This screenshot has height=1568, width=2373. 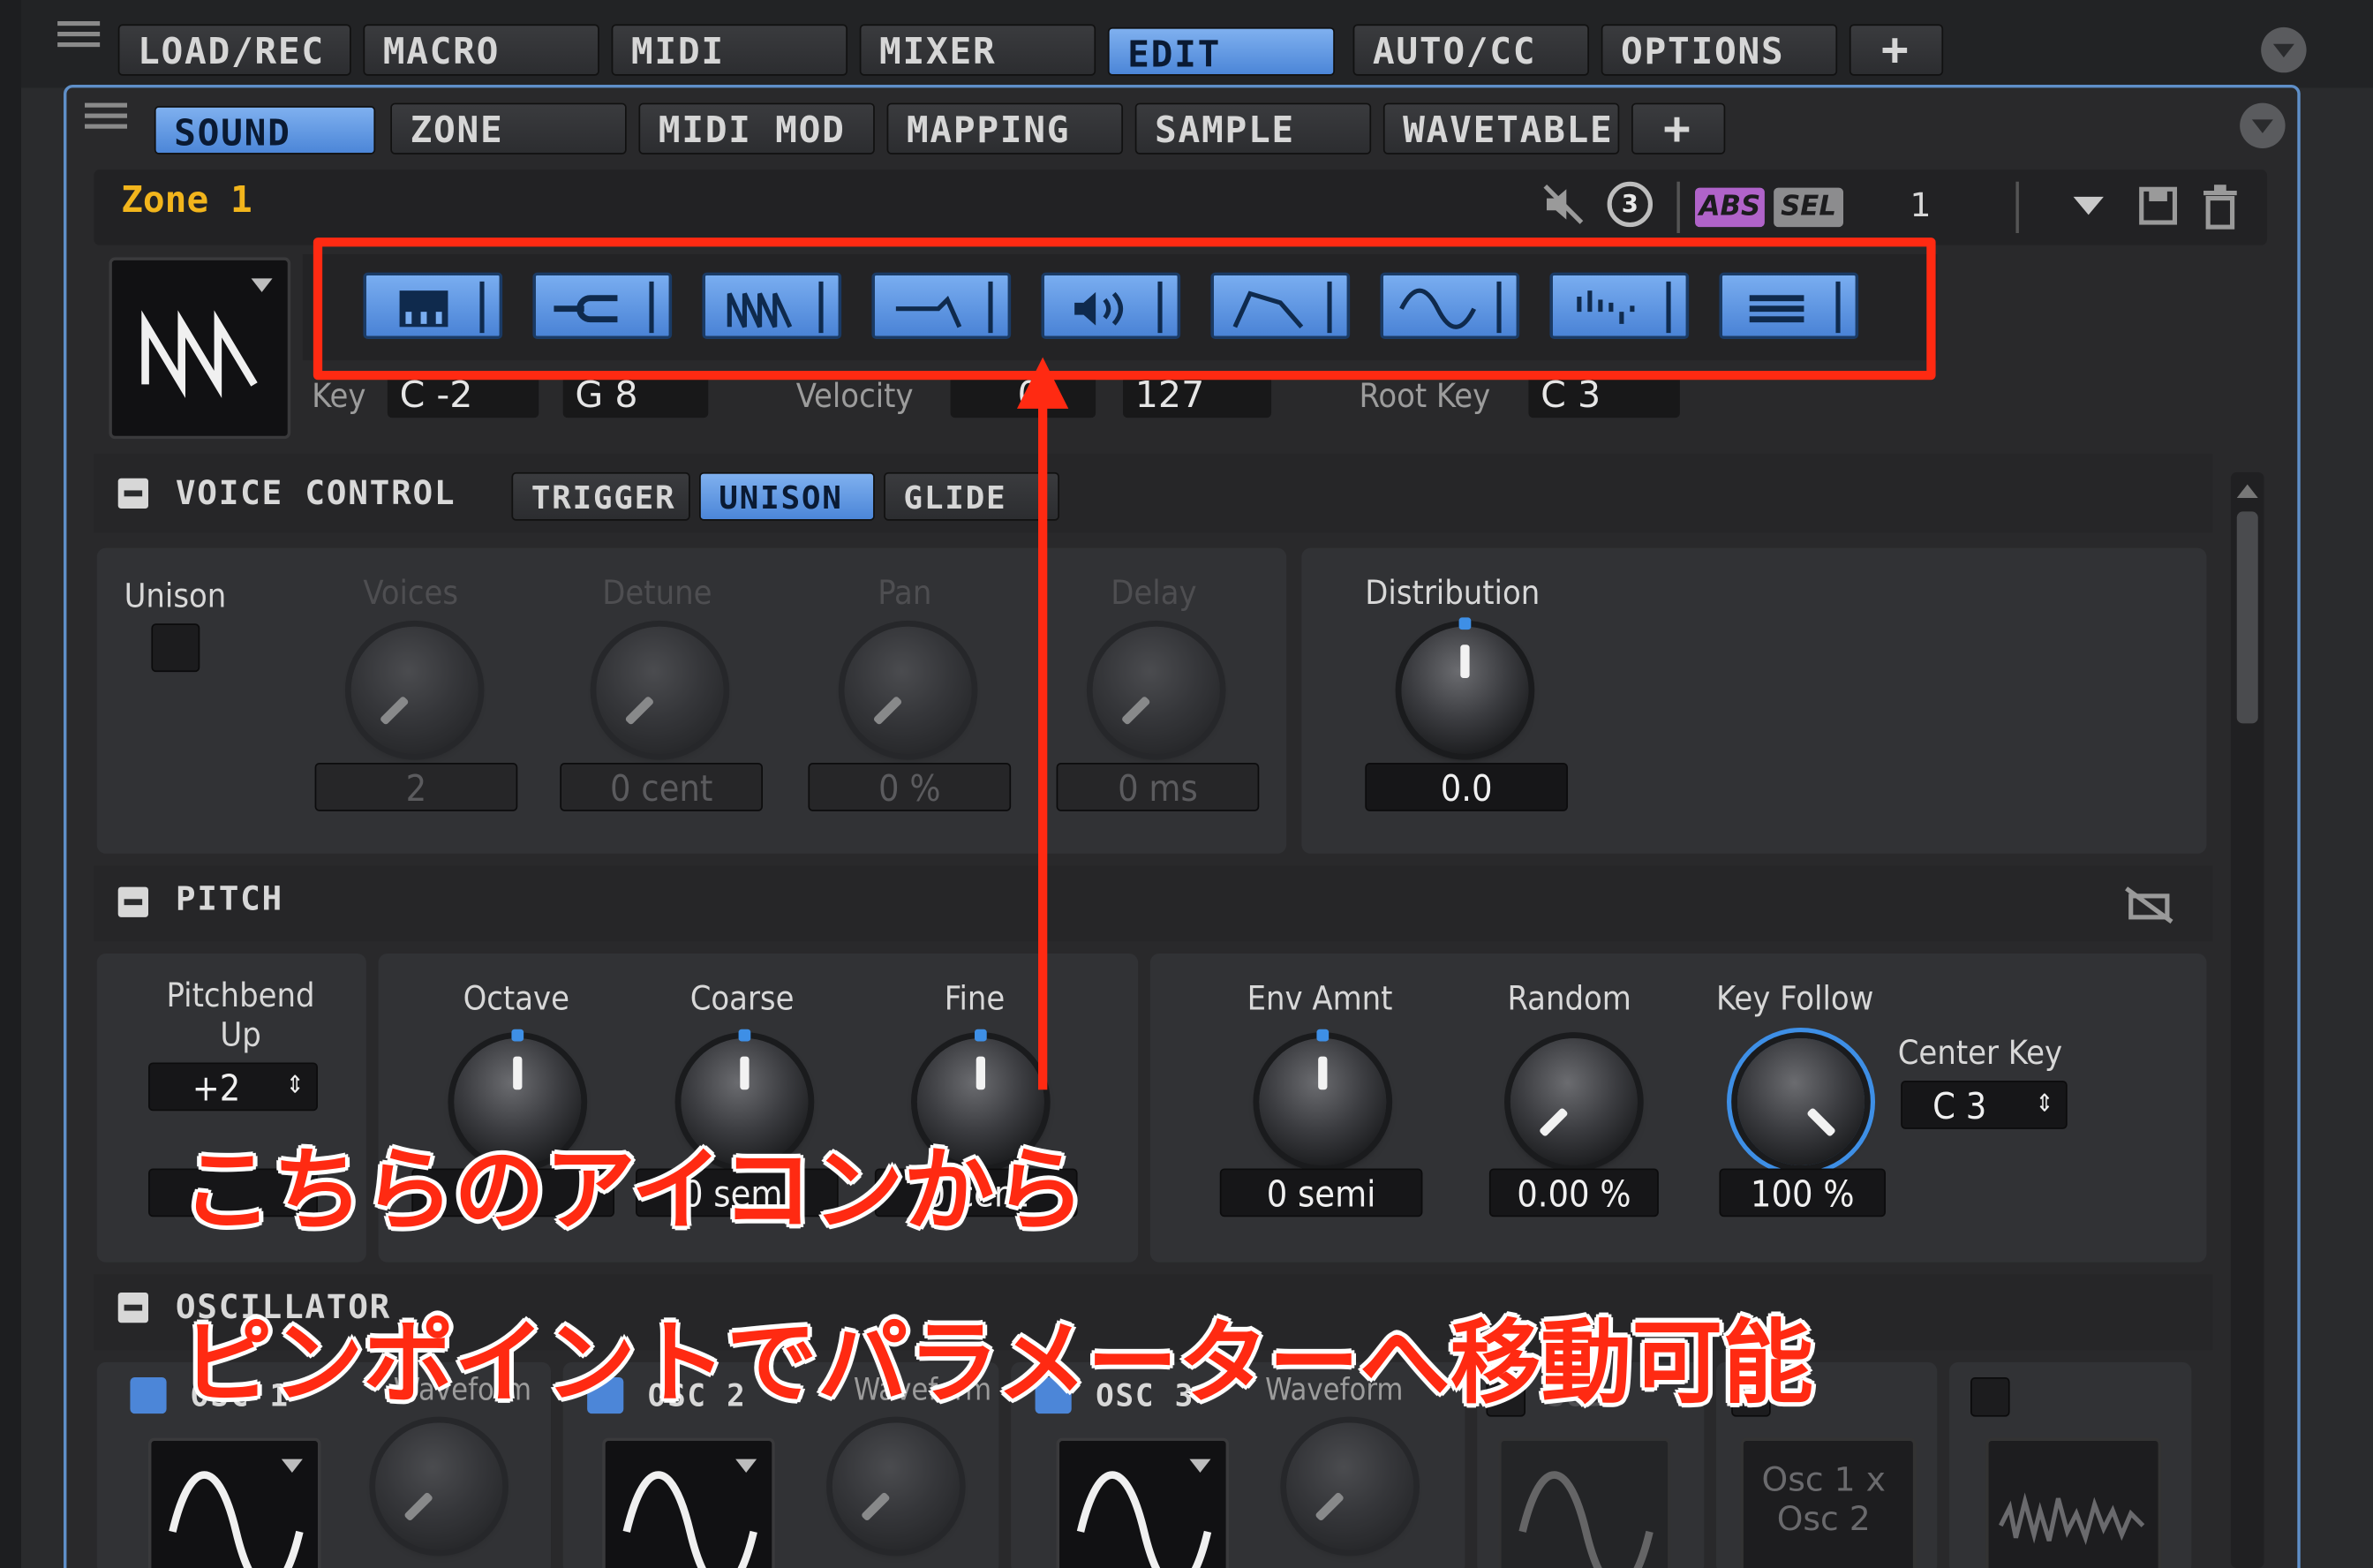 What do you see at coordinates (854, 397) in the screenshot?
I see `velocity-label: Velocity` at bounding box center [854, 397].